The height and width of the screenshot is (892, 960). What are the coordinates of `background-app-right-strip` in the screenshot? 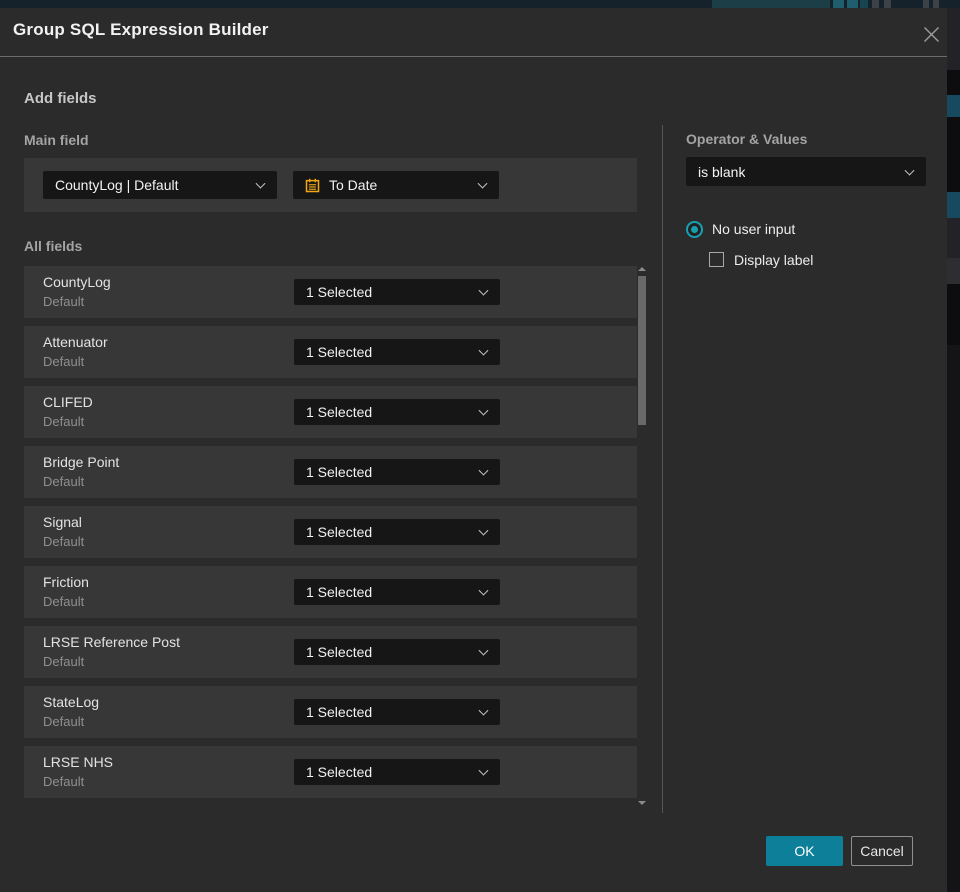 It's located at (953, 450).